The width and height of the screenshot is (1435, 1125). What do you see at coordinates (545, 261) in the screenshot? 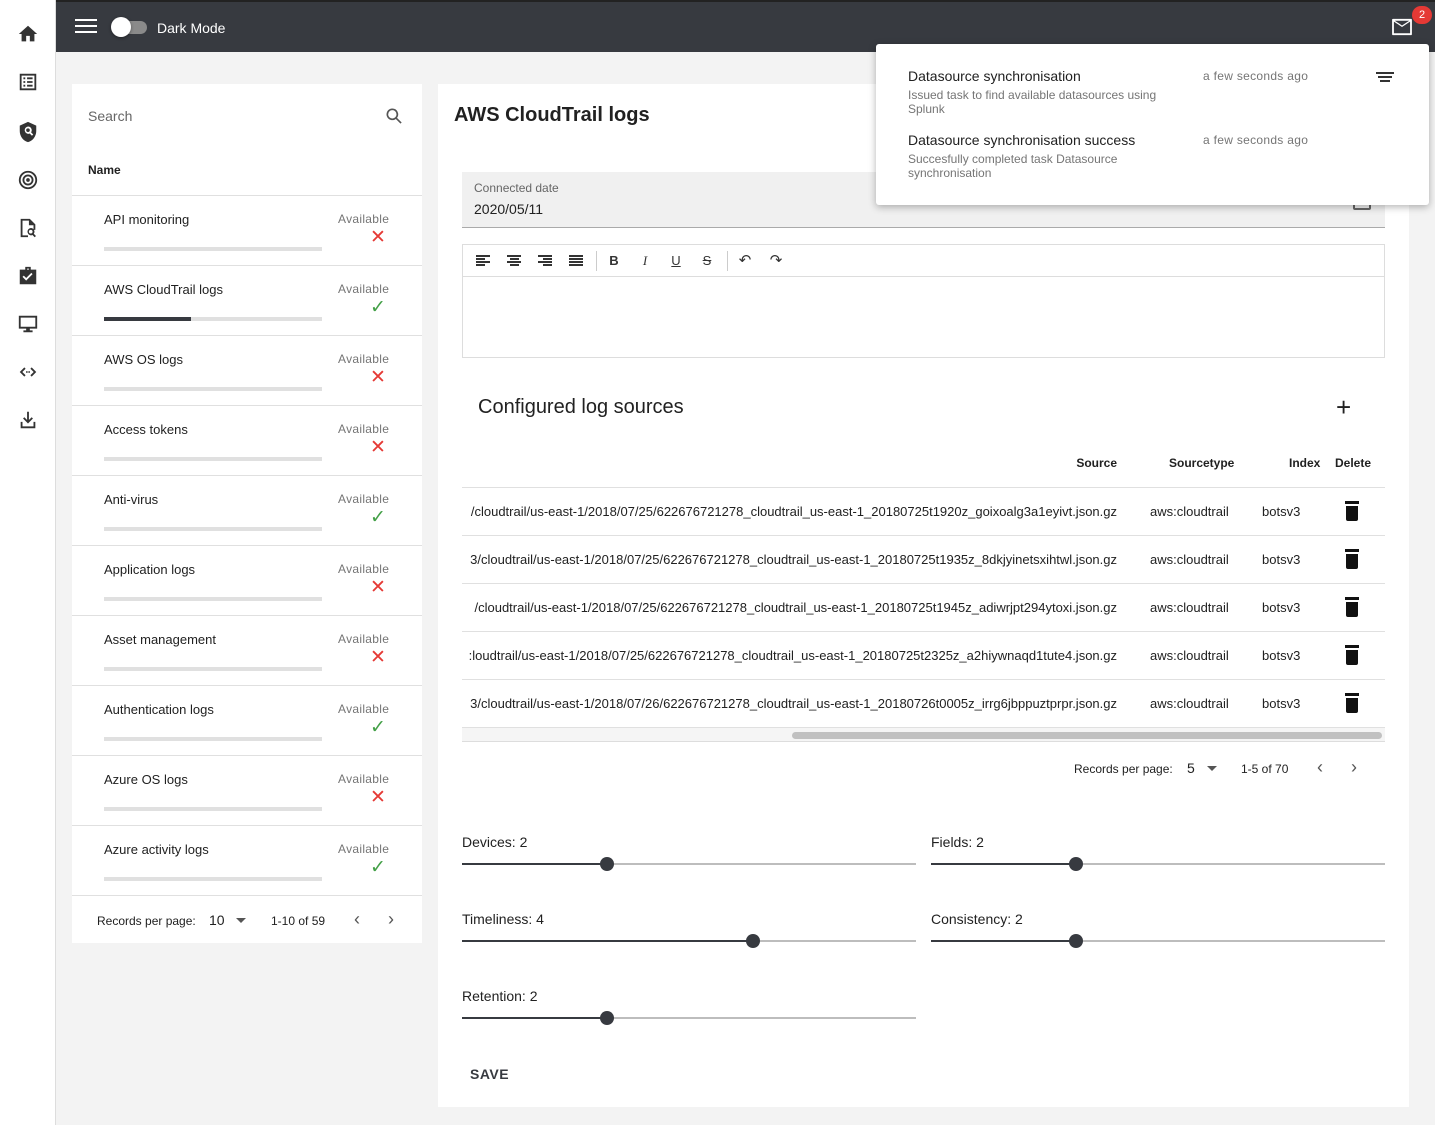
I see `align-right-icon` at bounding box center [545, 261].